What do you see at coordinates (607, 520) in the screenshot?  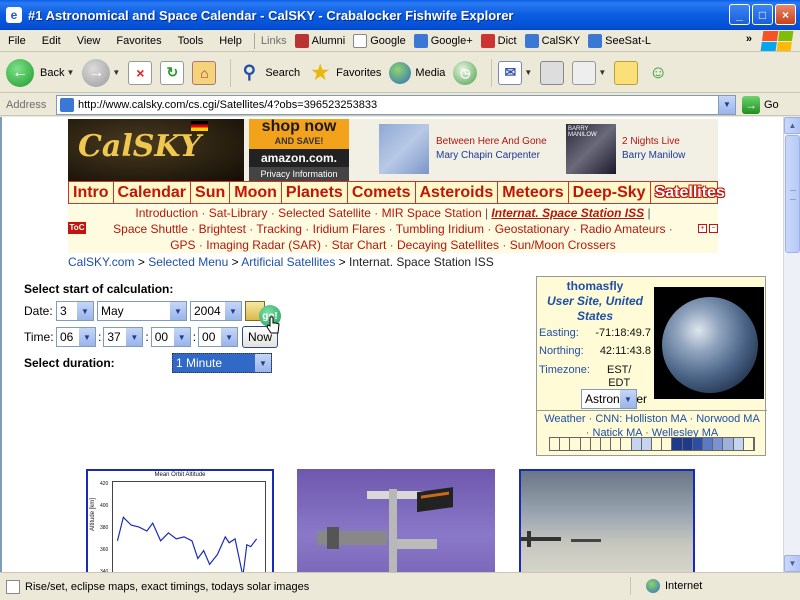 I see `earth-view-thumbnail` at bounding box center [607, 520].